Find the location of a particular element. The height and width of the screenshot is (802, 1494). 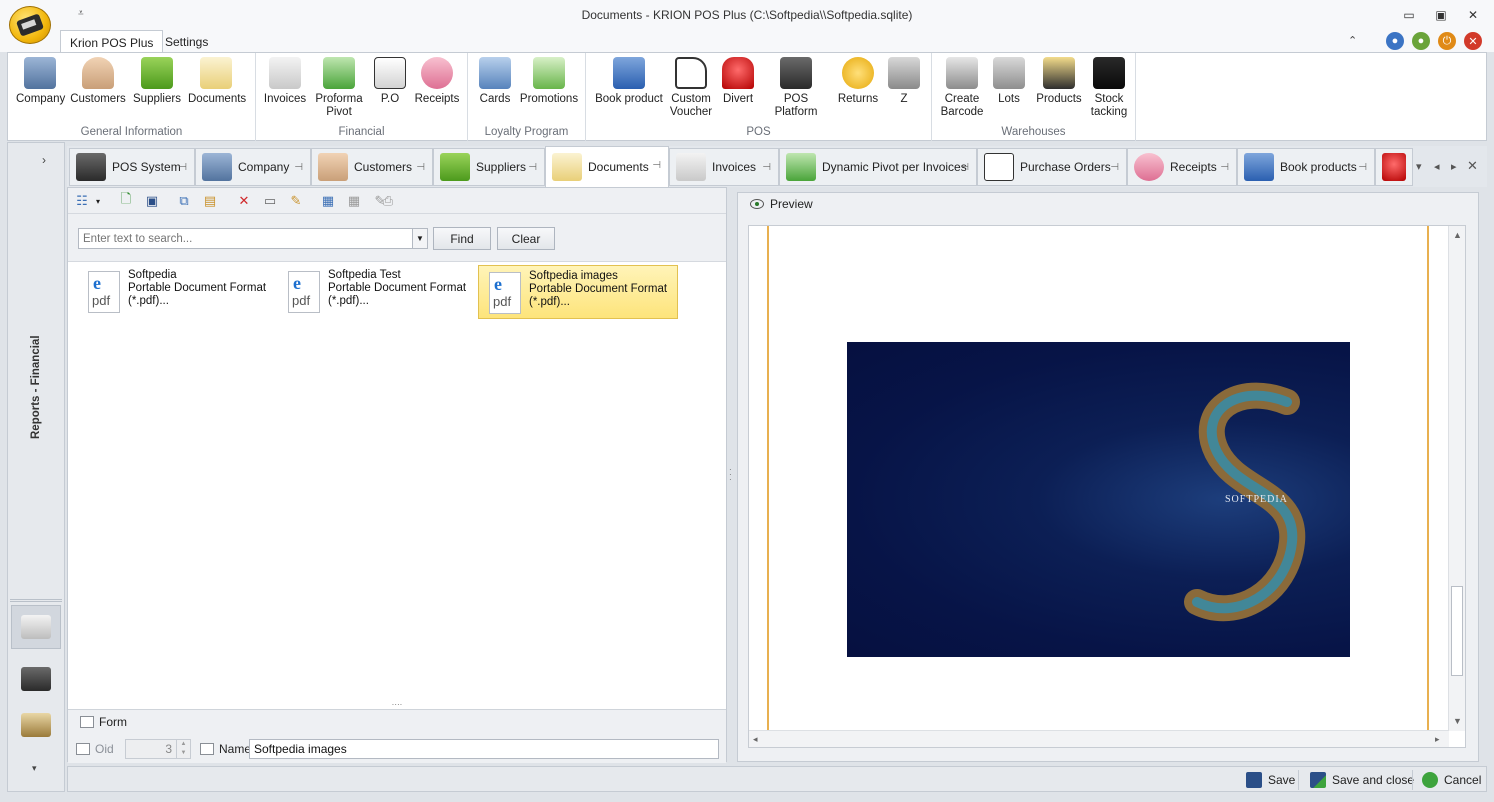

large-icons-view-icon: ▦ is located at coordinates (328, 201).